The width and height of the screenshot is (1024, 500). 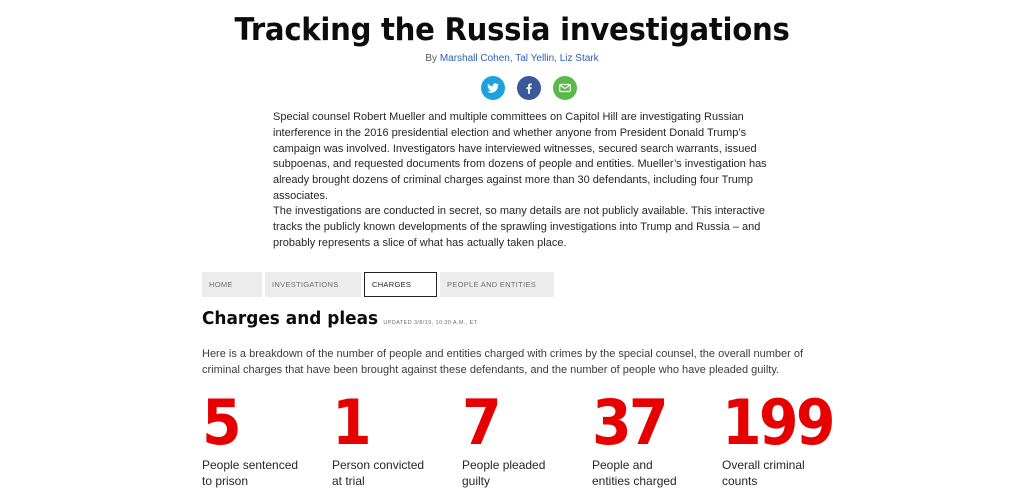 I want to click on tab-charges: CHARGES, so click(x=400, y=284).